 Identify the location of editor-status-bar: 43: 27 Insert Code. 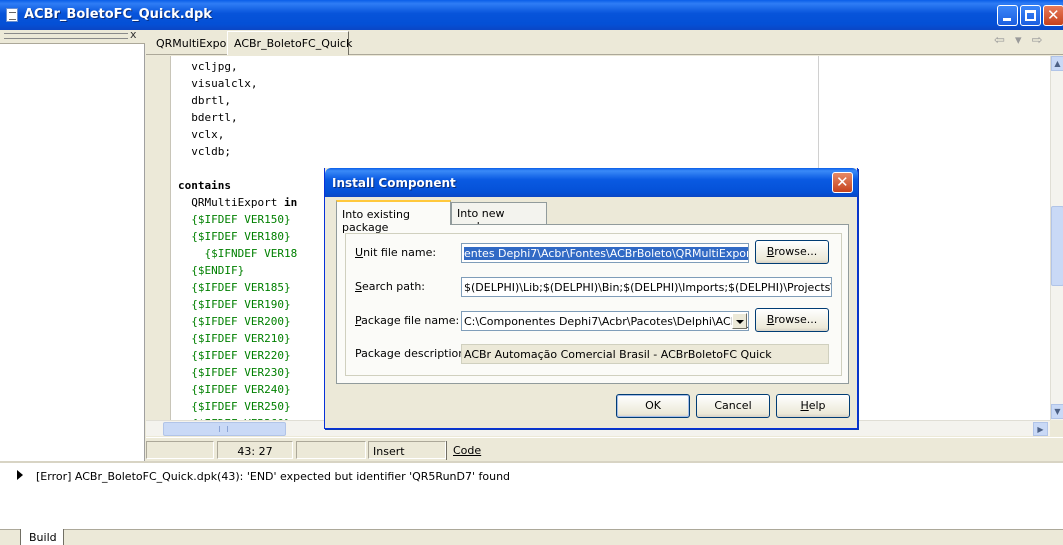
(604, 449).